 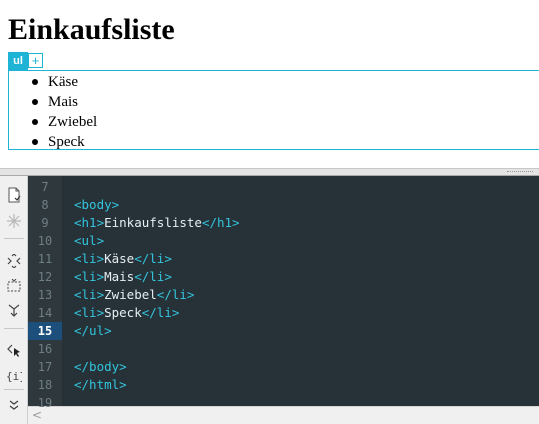 I want to click on open-tag: <ul>, so click(x=89, y=240).